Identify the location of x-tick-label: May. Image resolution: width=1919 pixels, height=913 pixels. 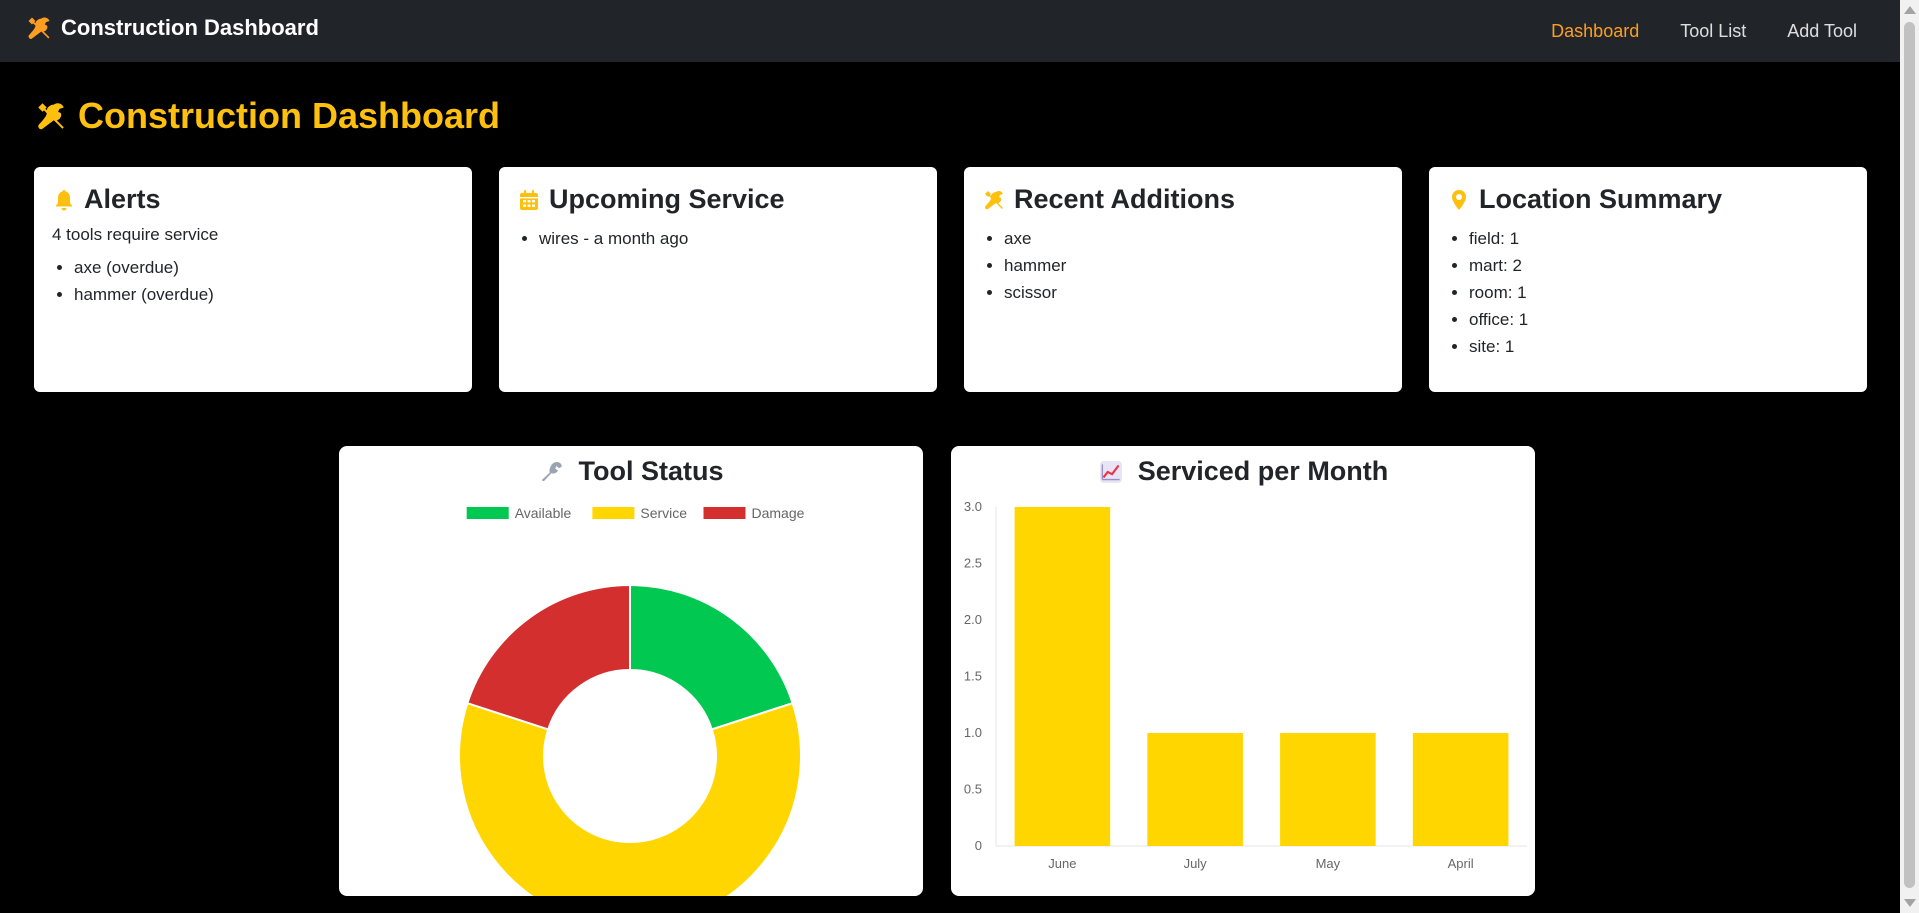
(1328, 863).